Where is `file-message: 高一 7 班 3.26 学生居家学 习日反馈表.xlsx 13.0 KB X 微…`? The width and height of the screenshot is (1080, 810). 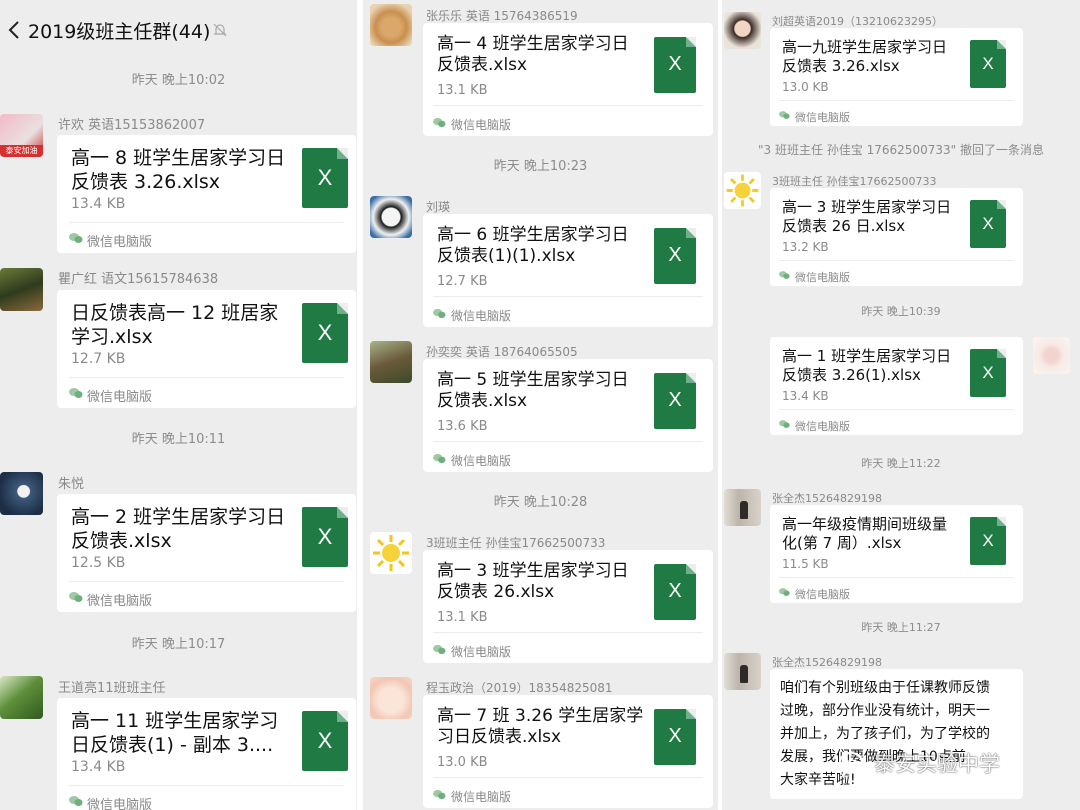
file-message: 高一 7 班 3.26 学生居家学 习日反馈表.xlsx 13.0 KB X 微… is located at coordinates (568, 751).